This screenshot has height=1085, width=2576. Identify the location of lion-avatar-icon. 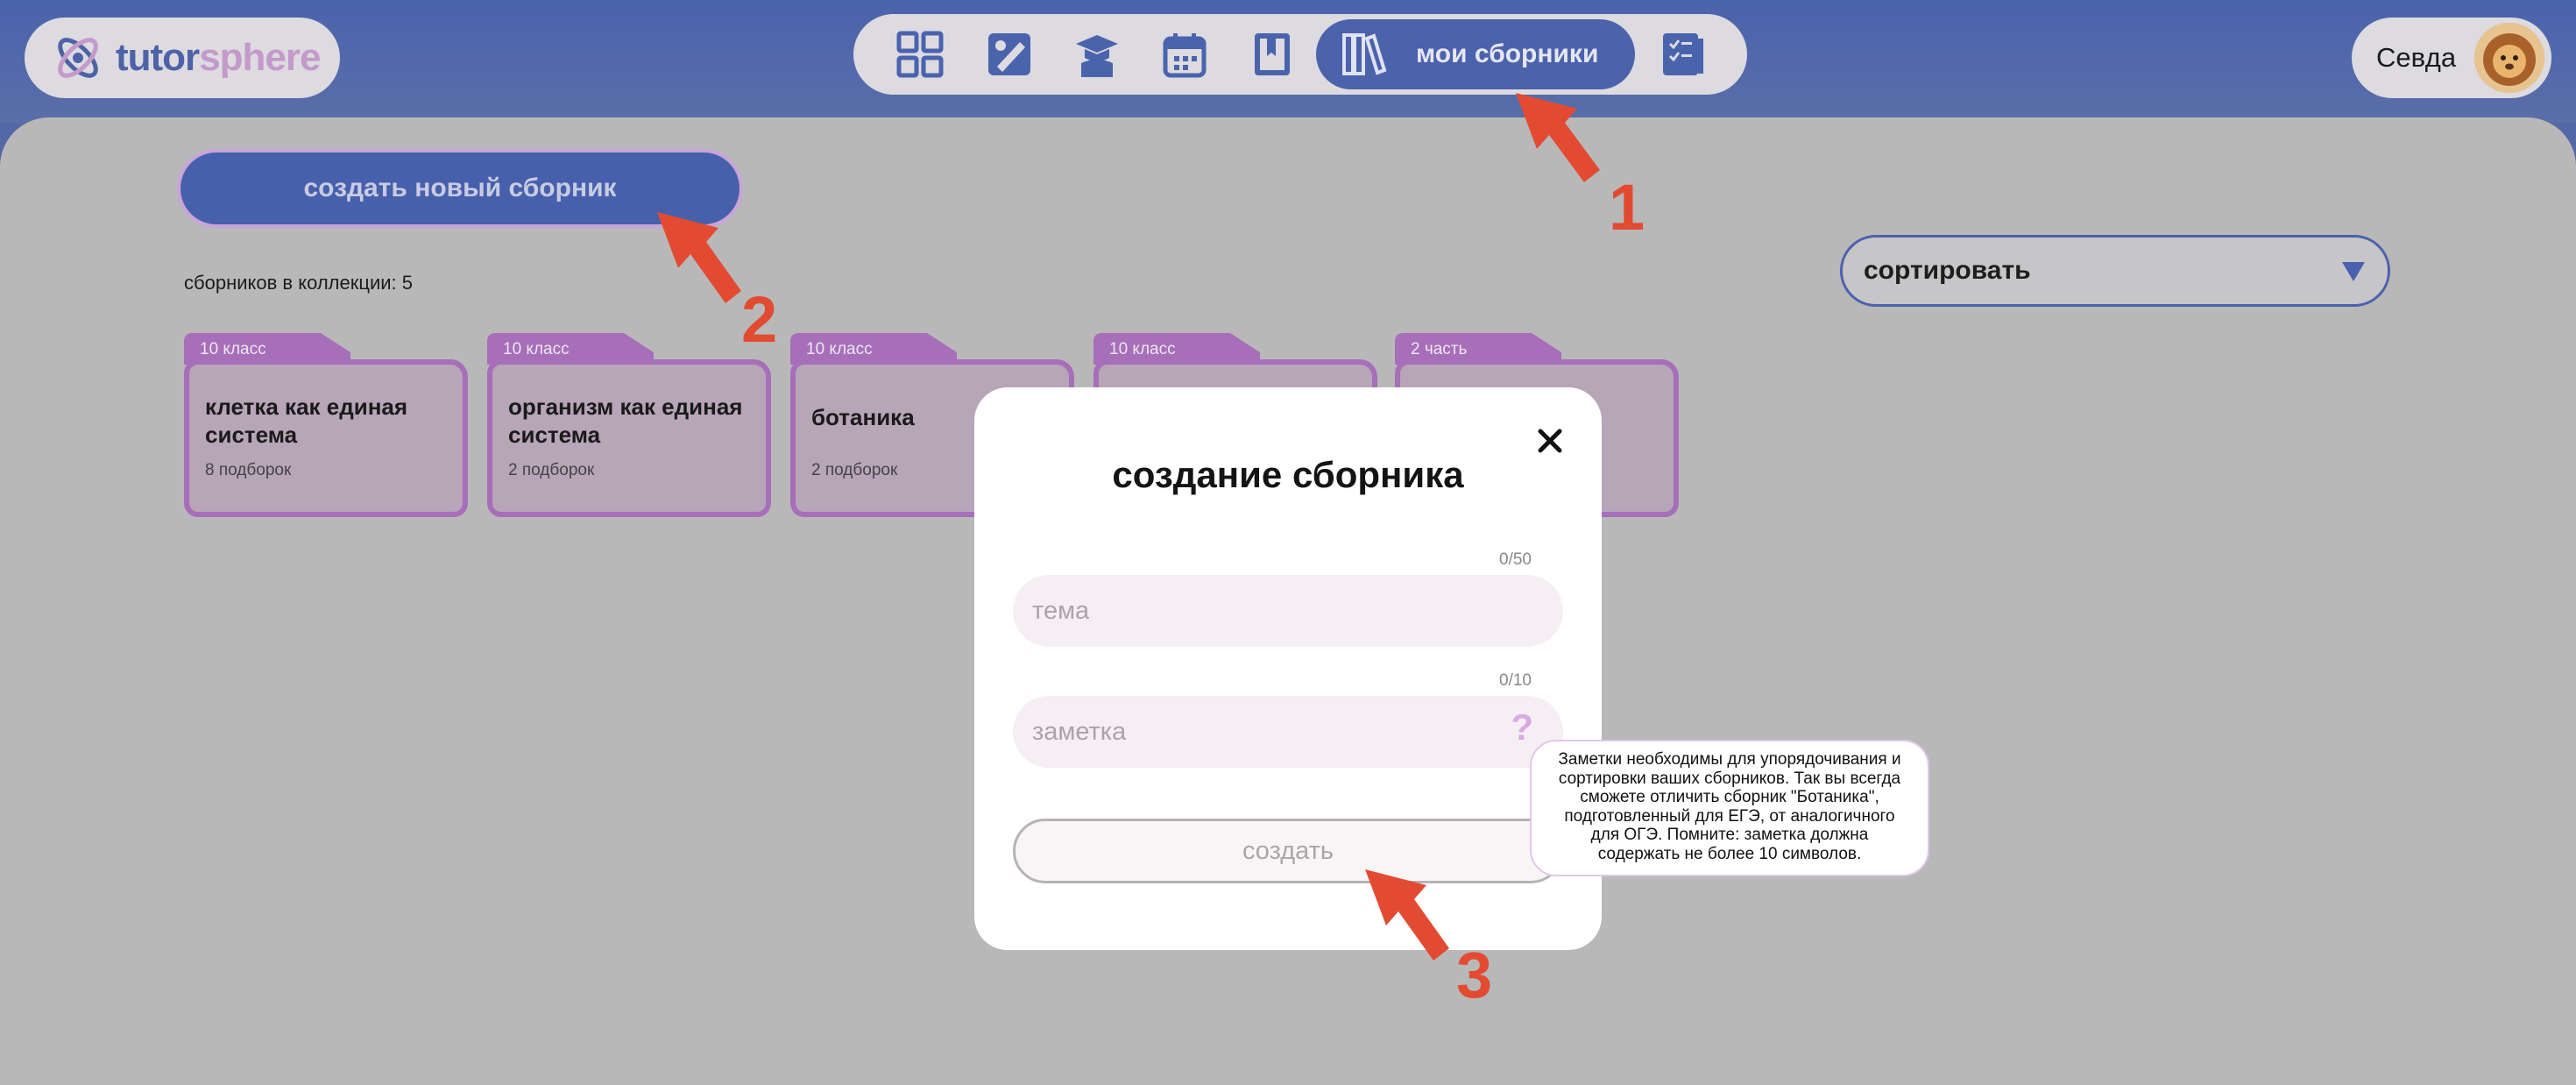
(2509, 58).